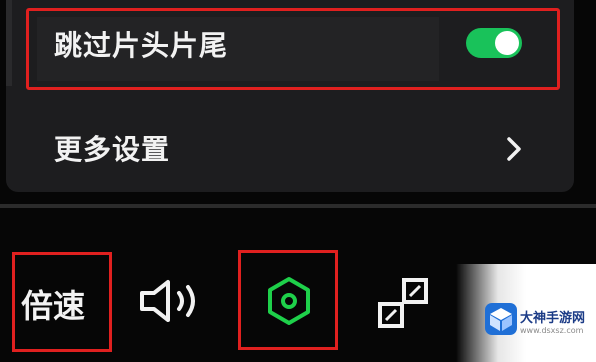 The height and width of the screenshot is (362, 596). I want to click on chevron-right-icon, so click(514, 149).